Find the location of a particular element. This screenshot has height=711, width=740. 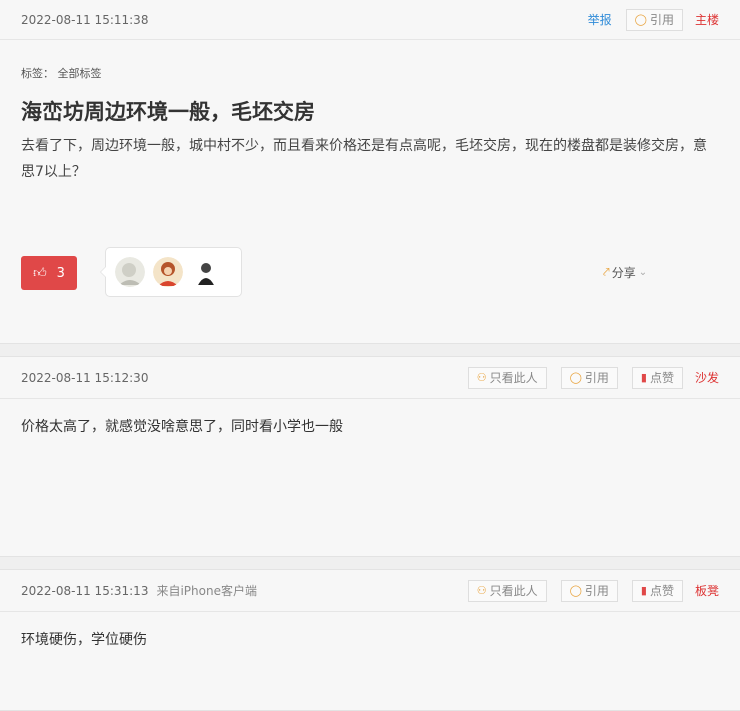

post-time: 2022-08-11 15:12:30 is located at coordinates (85, 377).